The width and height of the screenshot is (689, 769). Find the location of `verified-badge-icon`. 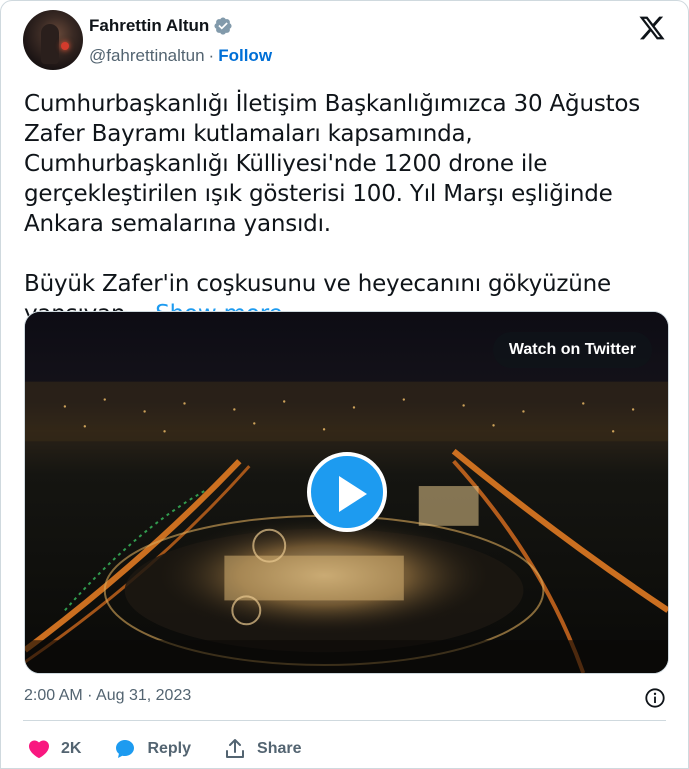

verified-badge-icon is located at coordinates (223, 26).